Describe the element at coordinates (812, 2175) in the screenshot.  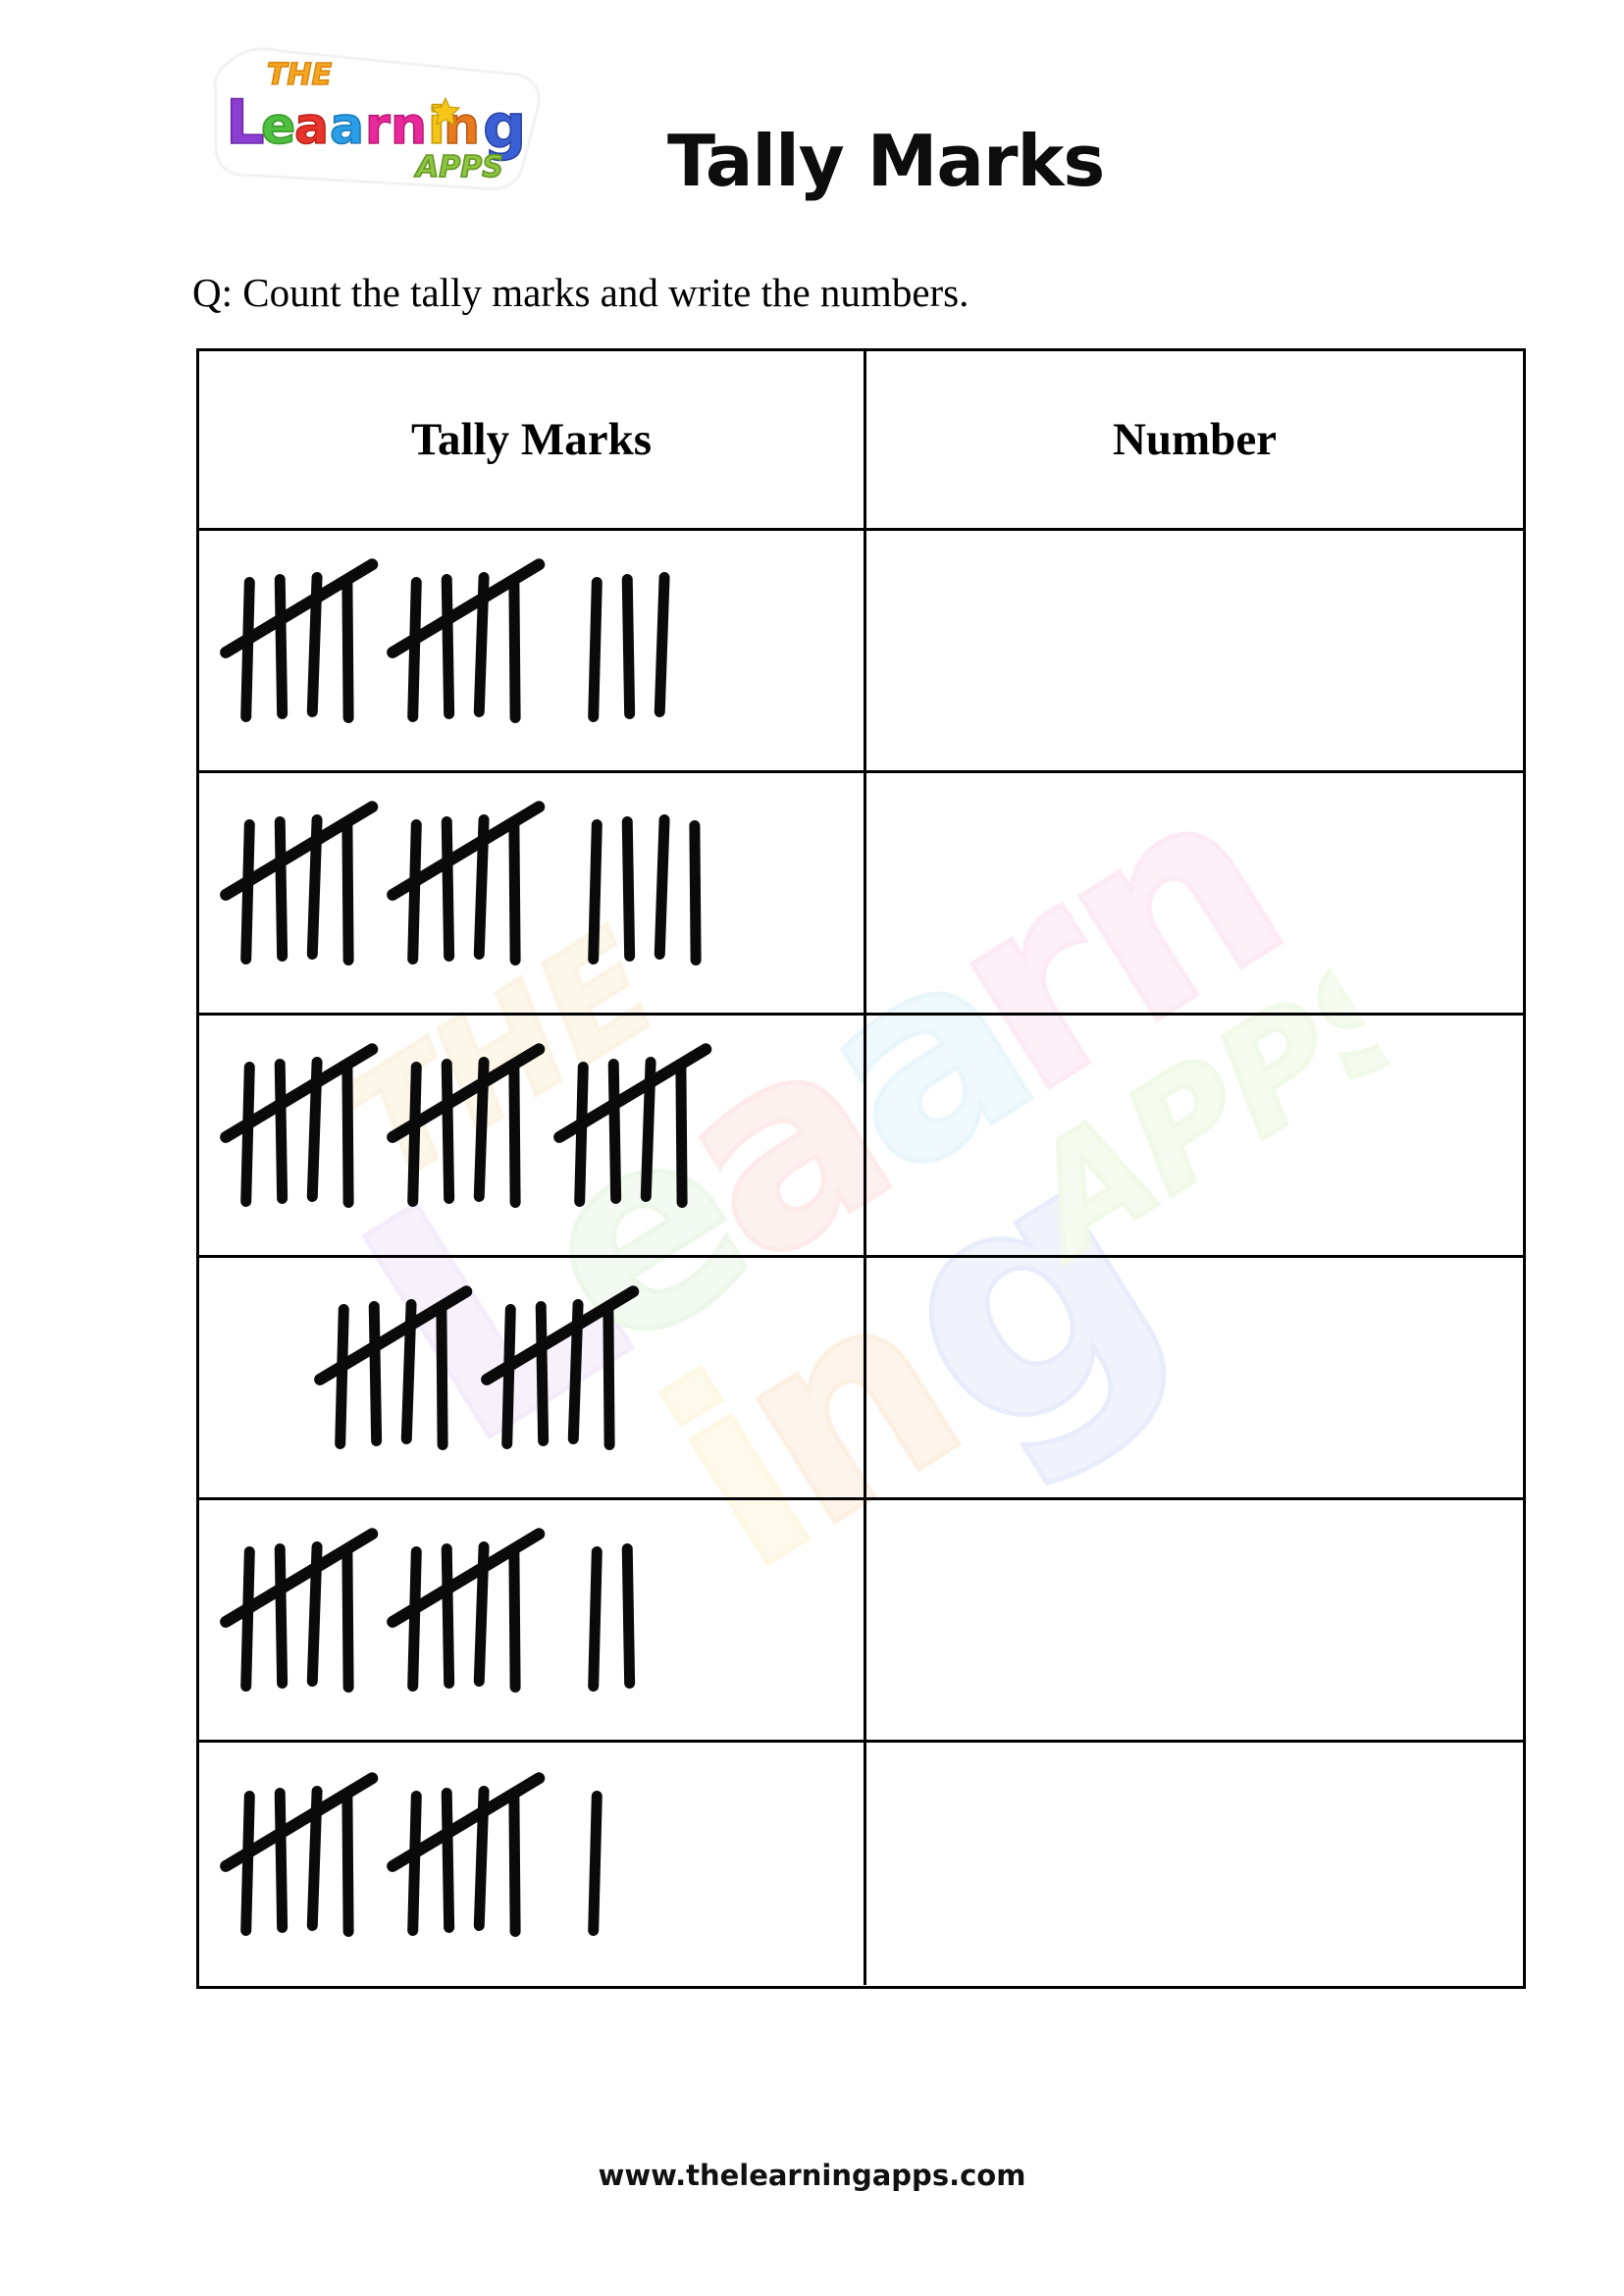
I see `footer-website-url: www.thelearningapps.com` at that location.